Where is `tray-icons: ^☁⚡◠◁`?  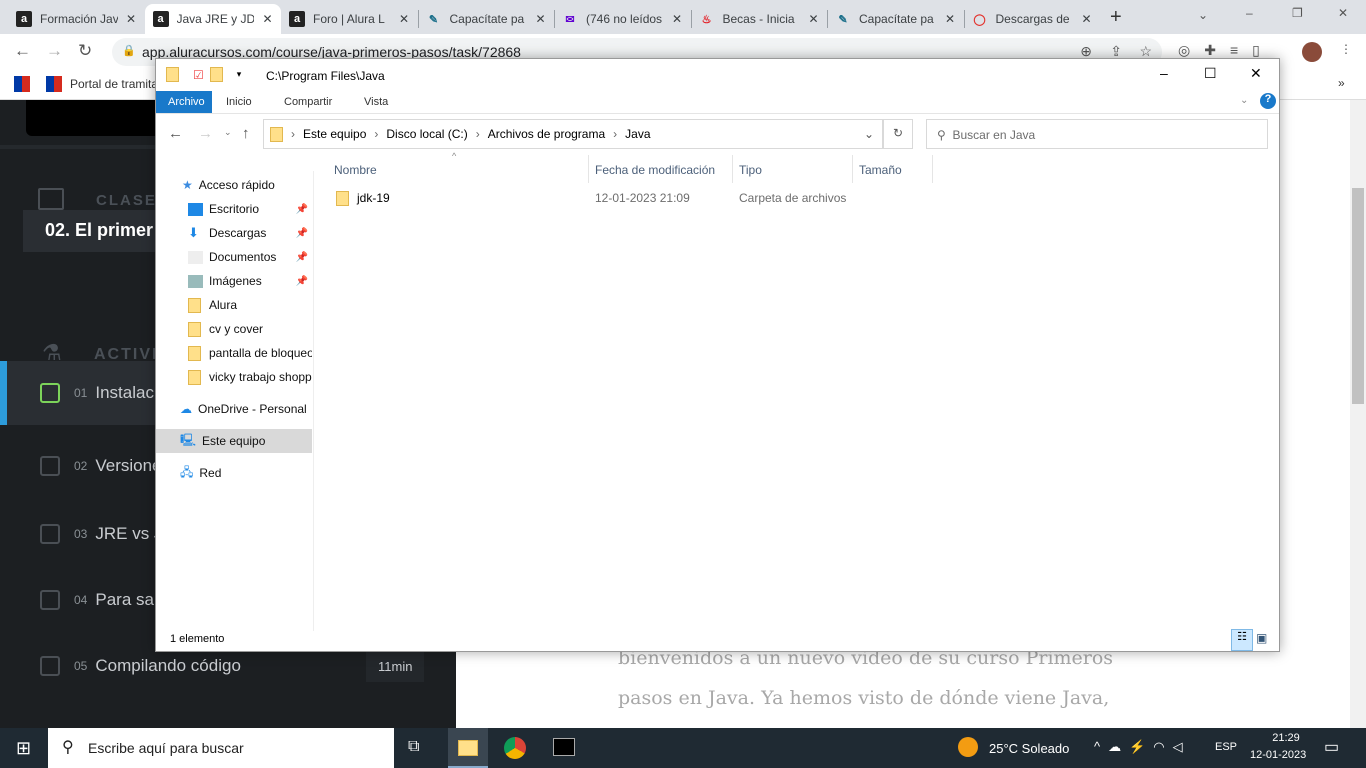
tray-icons: ^☁⚡◠◁ is located at coordinates (1142, 747).